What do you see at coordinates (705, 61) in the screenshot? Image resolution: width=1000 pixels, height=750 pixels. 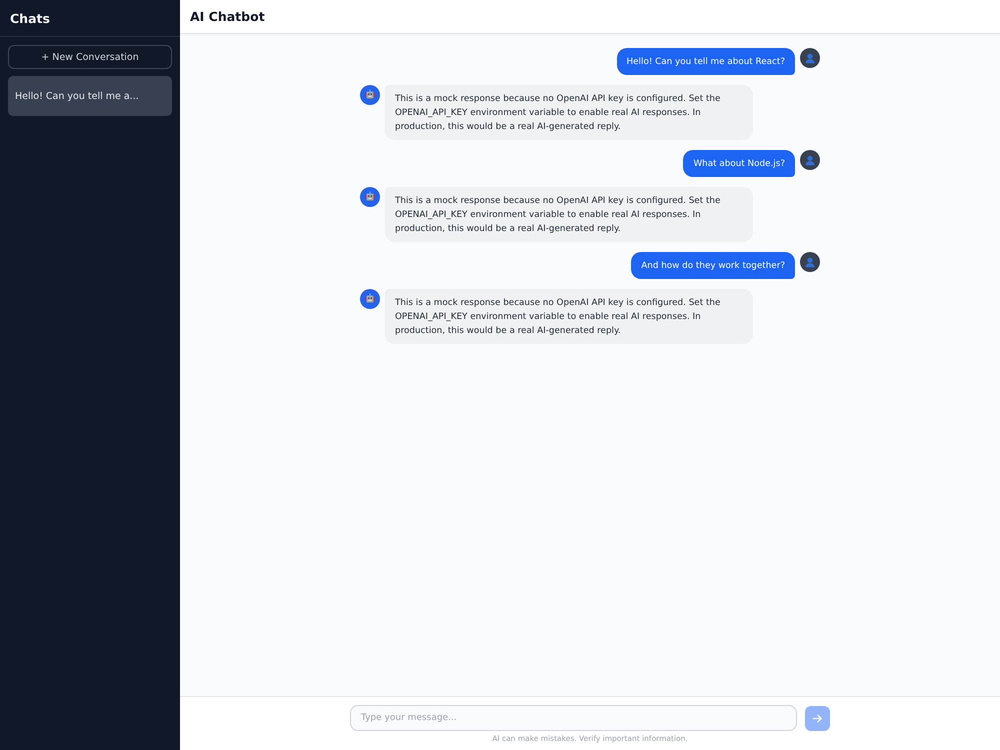 I see `user-message: Hello! Can you tell me about React?` at bounding box center [705, 61].